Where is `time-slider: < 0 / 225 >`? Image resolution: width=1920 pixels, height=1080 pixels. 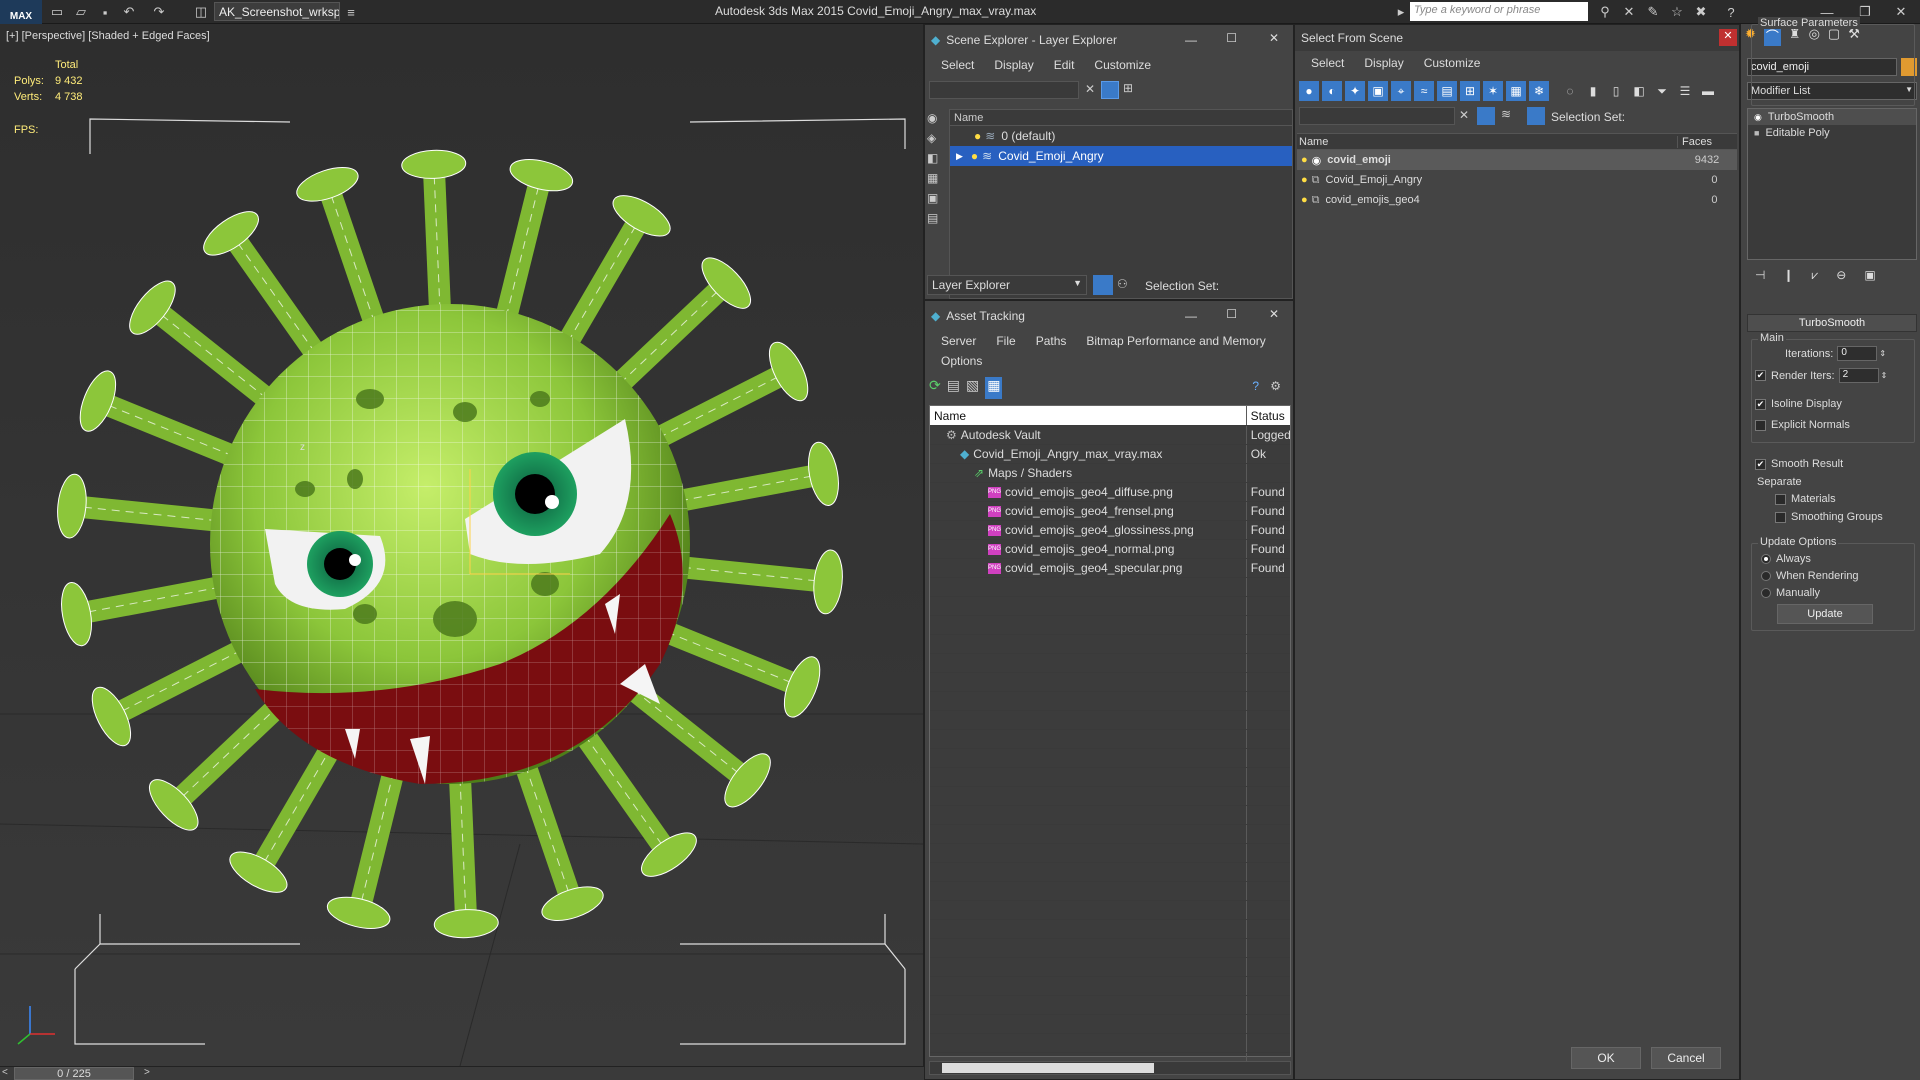 time-slider: < 0 / 225 > is located at coordinates (462, 1073).